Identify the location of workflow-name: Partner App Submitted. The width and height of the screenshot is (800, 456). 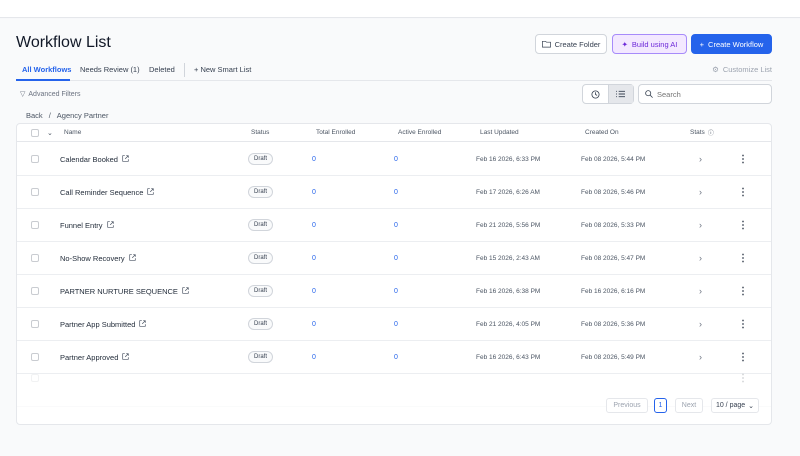
(97, 324).